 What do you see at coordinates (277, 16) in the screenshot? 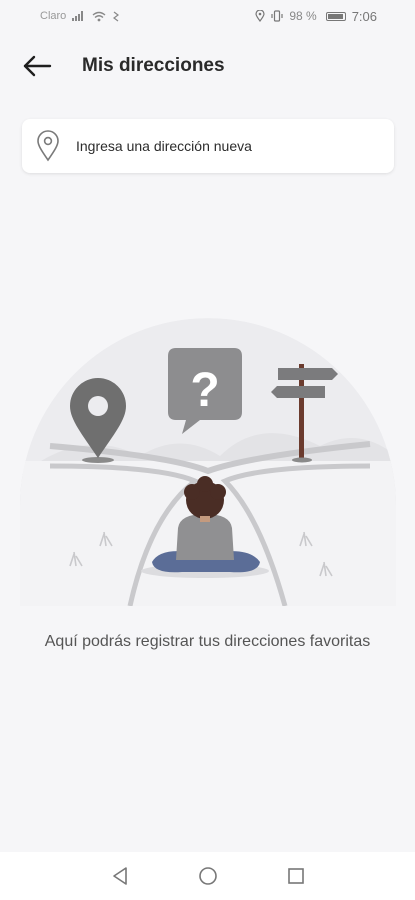
I see `vibrate-mode-icon` at bounding box center [277, 16].